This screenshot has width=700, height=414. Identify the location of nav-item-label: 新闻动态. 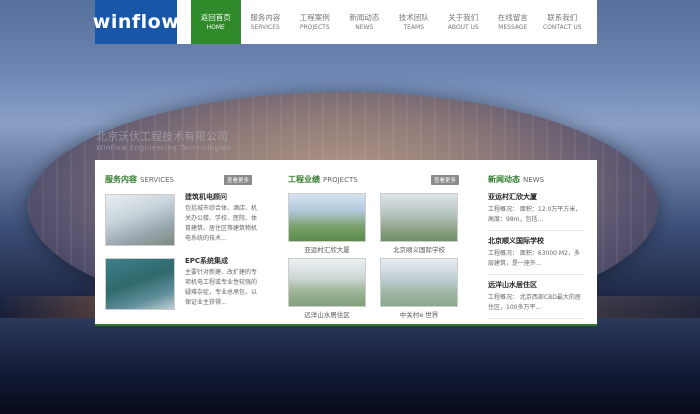
(364, 17).